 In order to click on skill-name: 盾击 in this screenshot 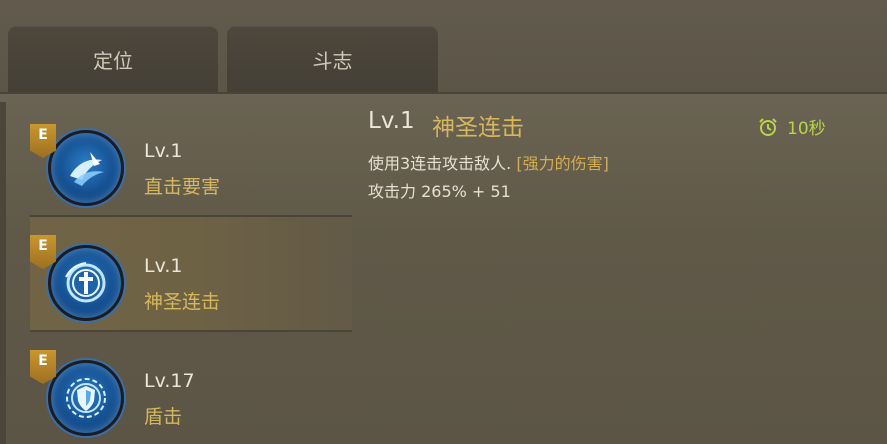, I will do `click(163, 417)`.